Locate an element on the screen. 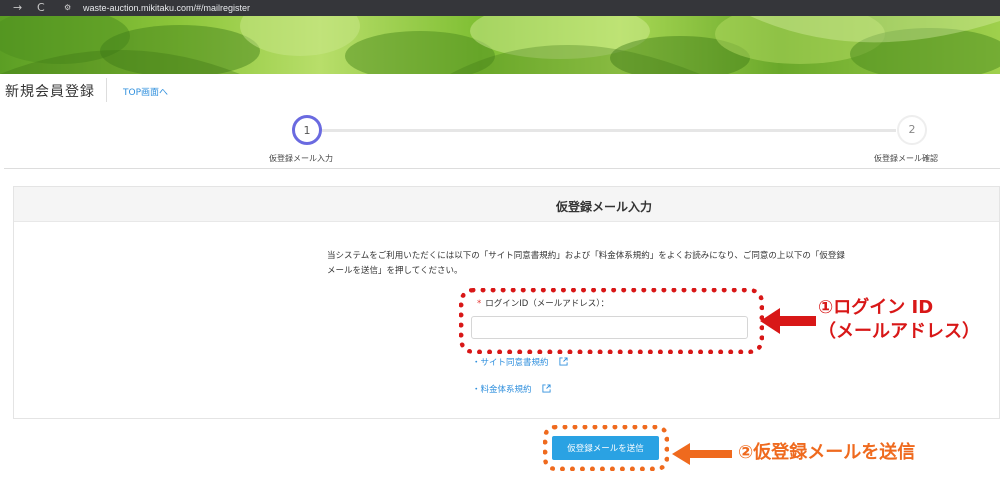 The height and width of the screenshot is (490, 1000). login-id-highlight is located at coordinates (611, 321).